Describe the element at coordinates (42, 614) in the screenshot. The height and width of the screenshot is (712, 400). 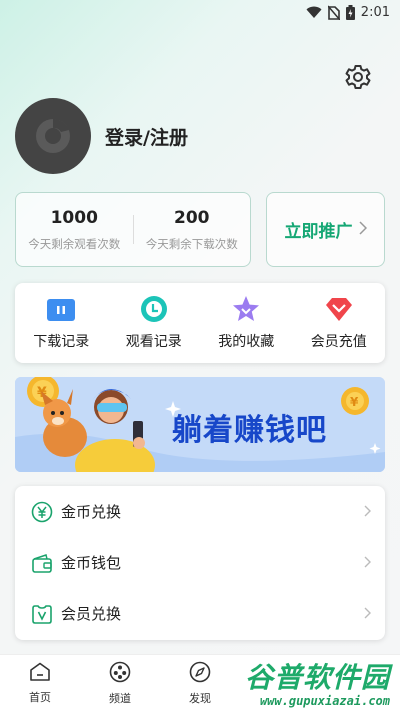
I see `vip-exchange-icon` at that location.